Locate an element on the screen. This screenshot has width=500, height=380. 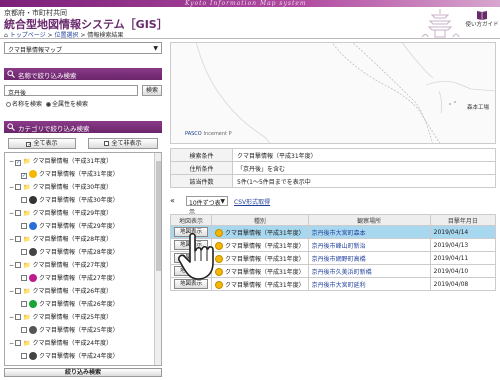
tree-item: クマ目撃情報（平成26年度） is located at coordinates (70, 305).